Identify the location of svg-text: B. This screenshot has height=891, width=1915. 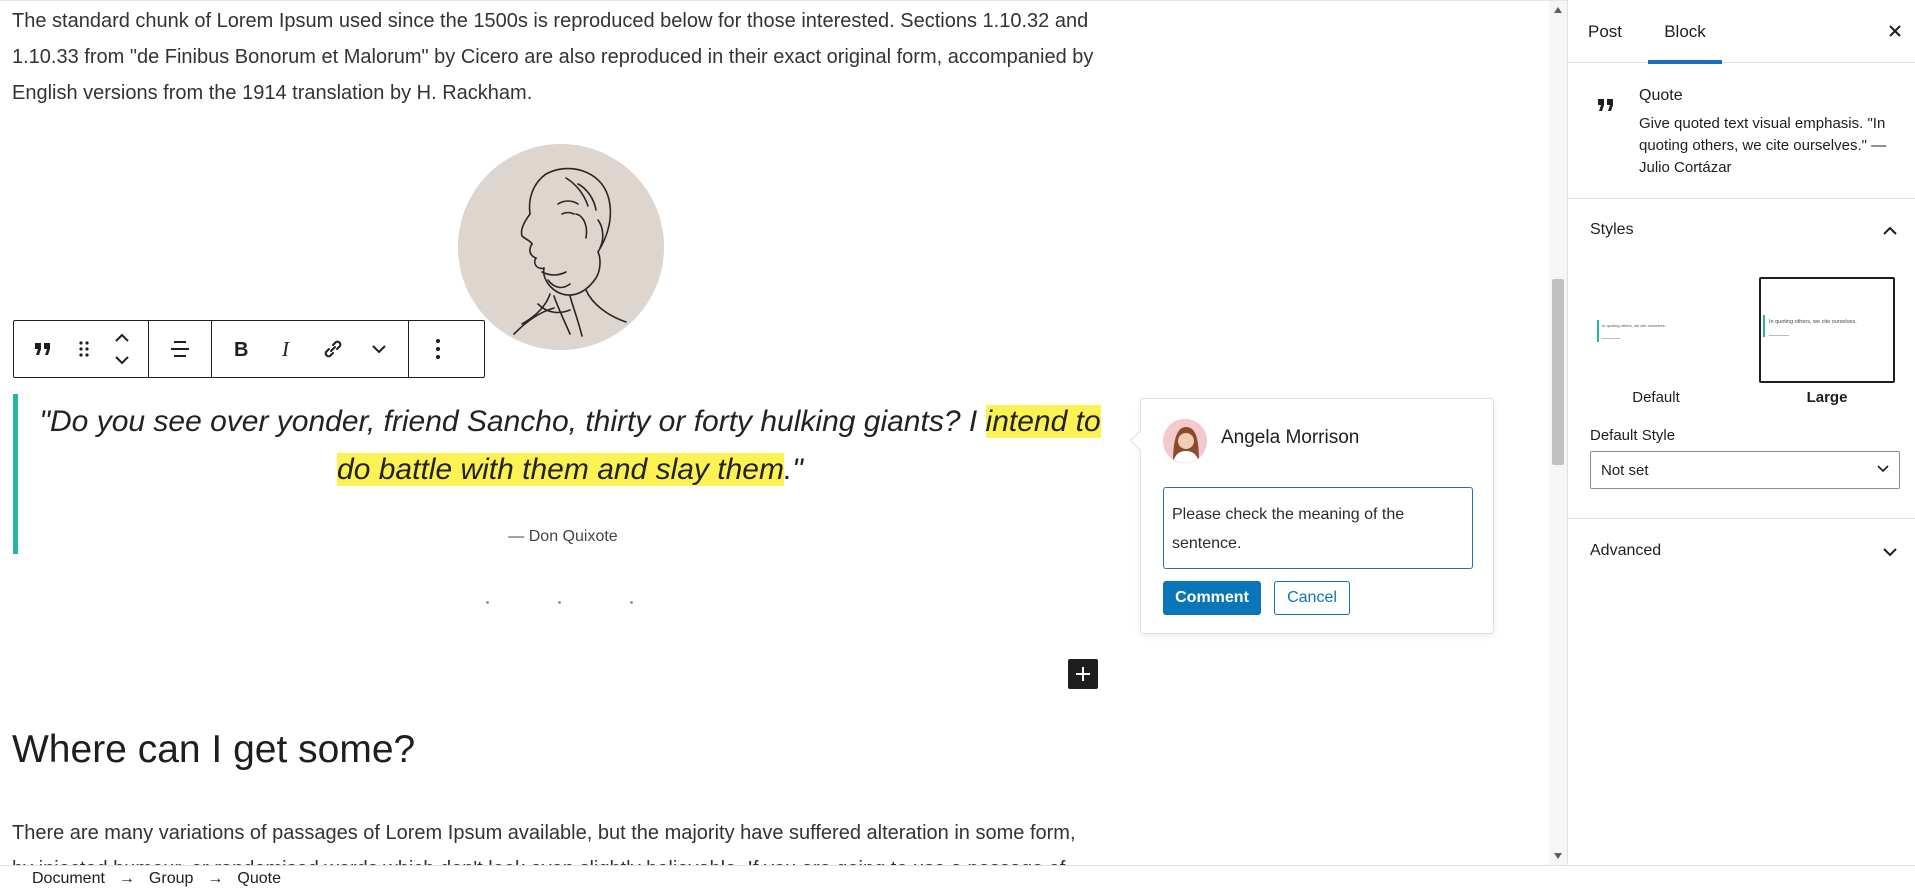
(241, 349).